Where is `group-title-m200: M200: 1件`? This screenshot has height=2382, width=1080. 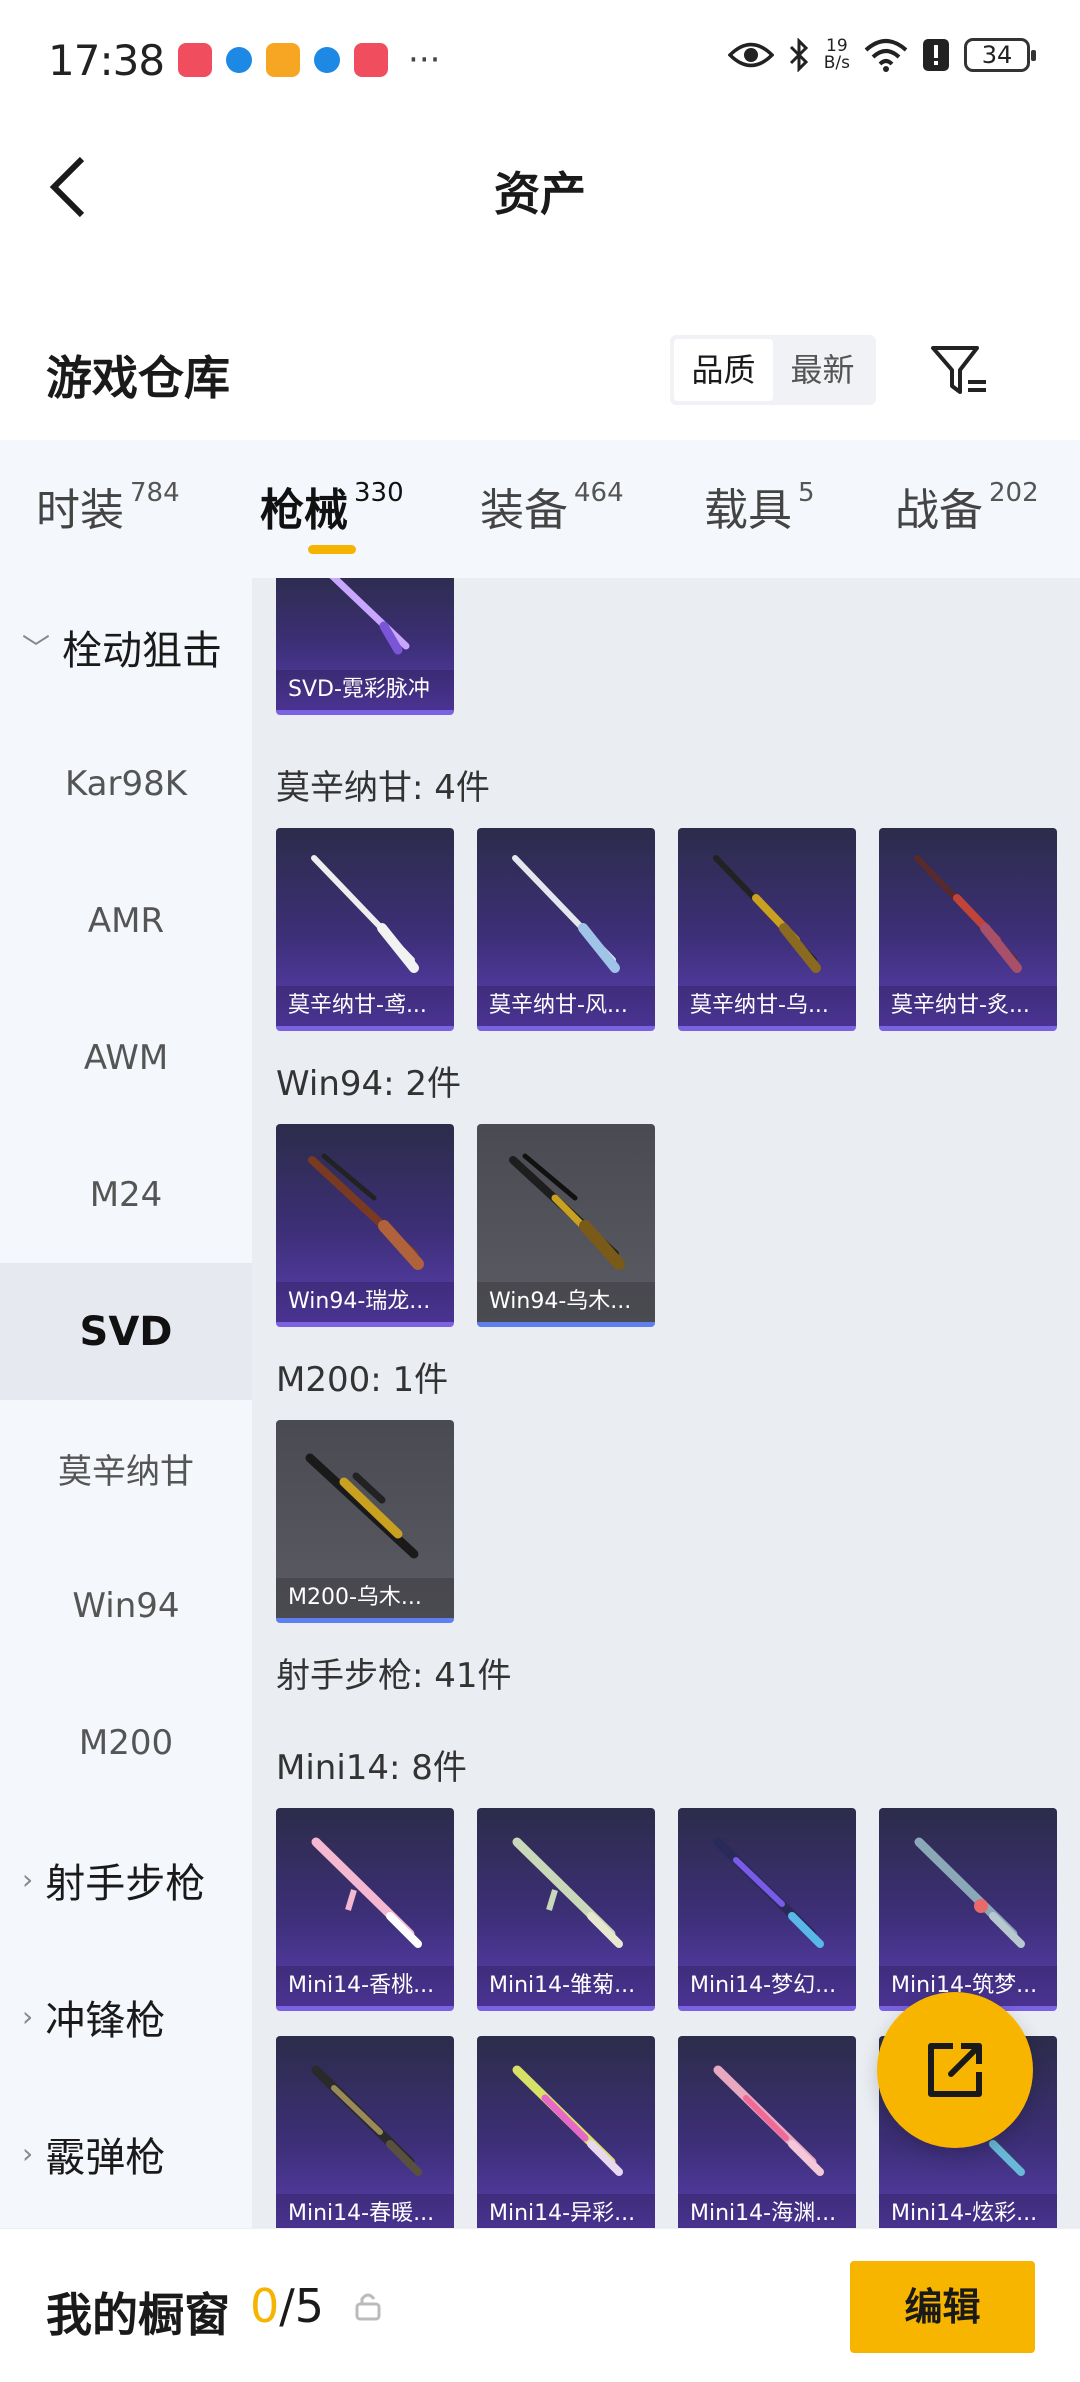 group-title-m200: M200: 1件 is located at coordinates (362, 1380).